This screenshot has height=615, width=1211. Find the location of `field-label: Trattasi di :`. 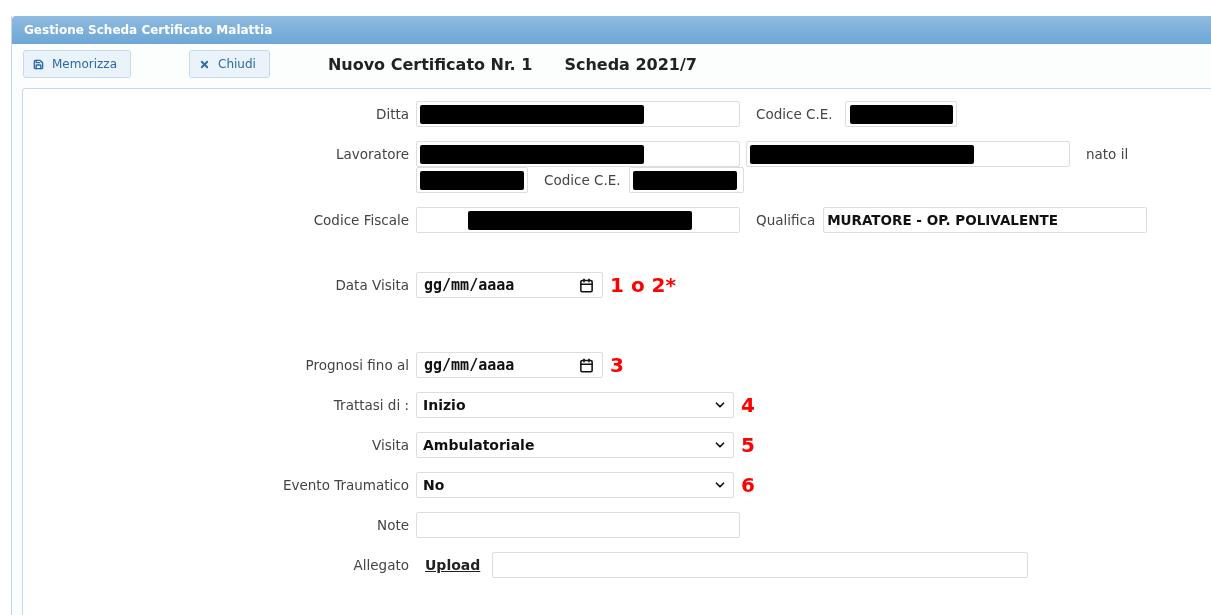

field-label: Trattasi di : is located at coordinates (370, 405).